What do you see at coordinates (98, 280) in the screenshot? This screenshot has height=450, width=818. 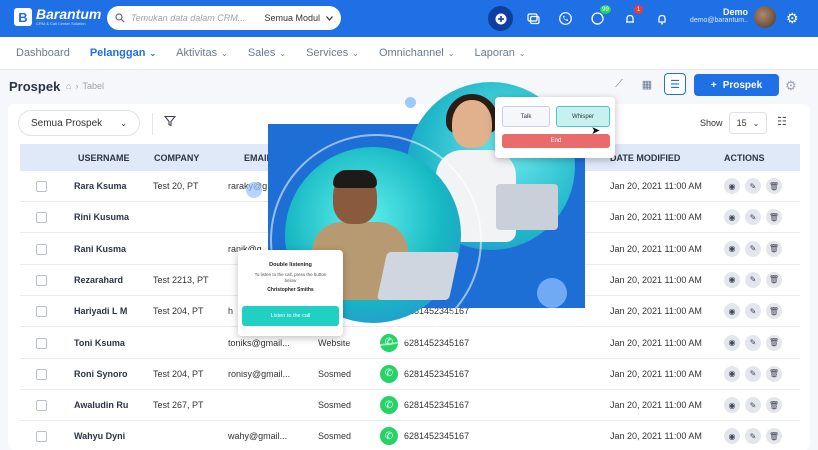 I see `cell-username: Rezarahard` at bounding box center [98, 280].